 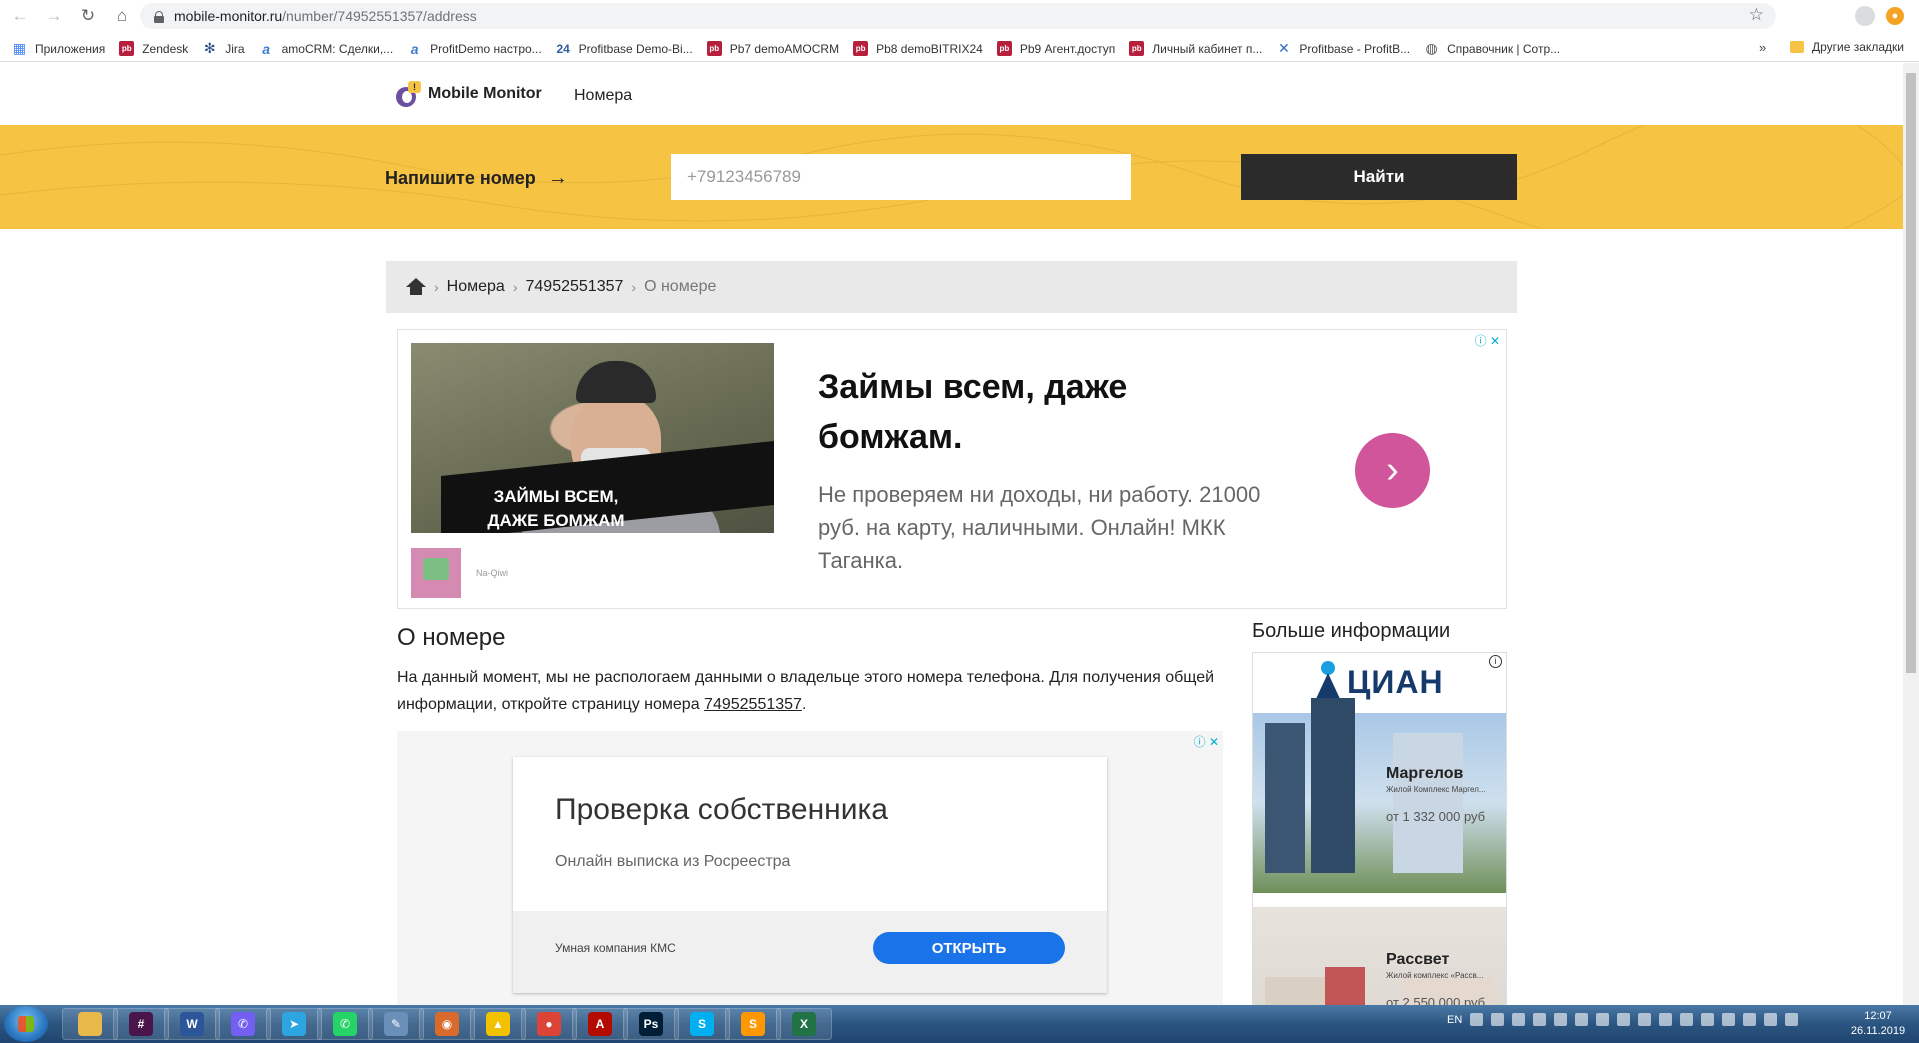 What do you see at coordinates (192, 1024) in the screenshot?
I see `taskbar-app-word: W` at bounding box center [192, 1024].